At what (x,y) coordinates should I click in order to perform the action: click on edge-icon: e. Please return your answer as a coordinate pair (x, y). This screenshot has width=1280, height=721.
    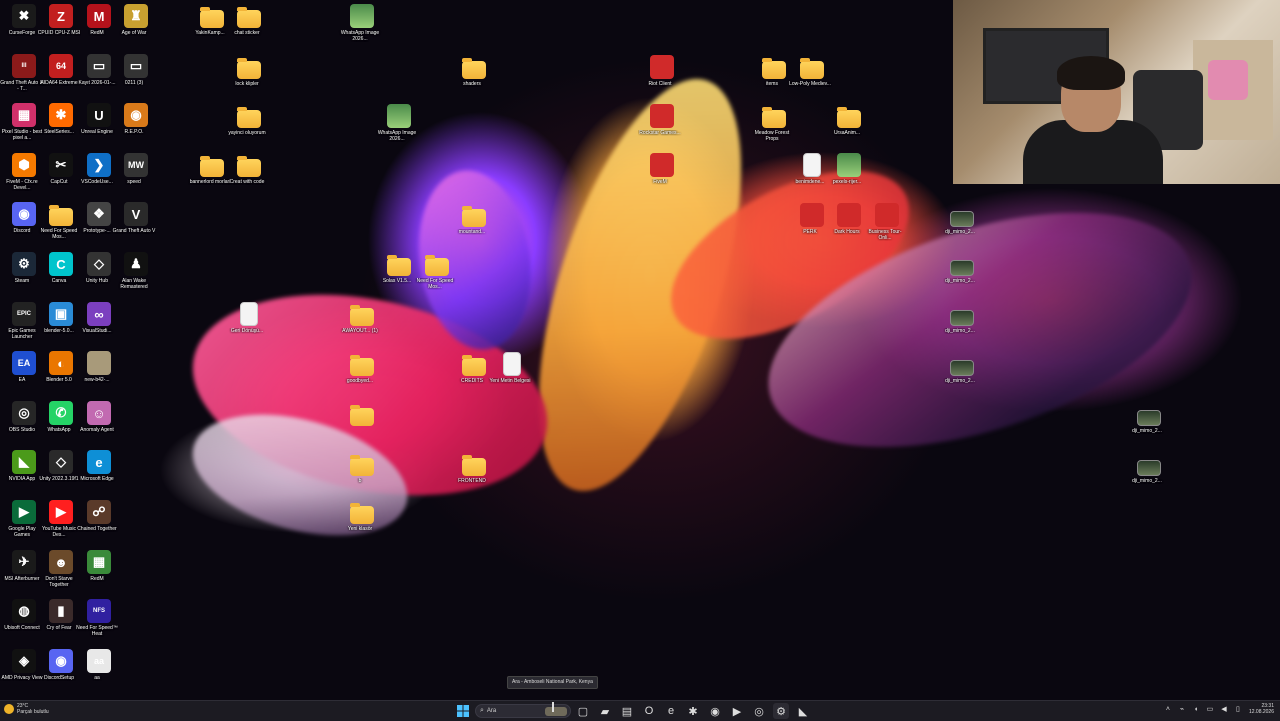
    Looking at the image, I should click on (671, 711).